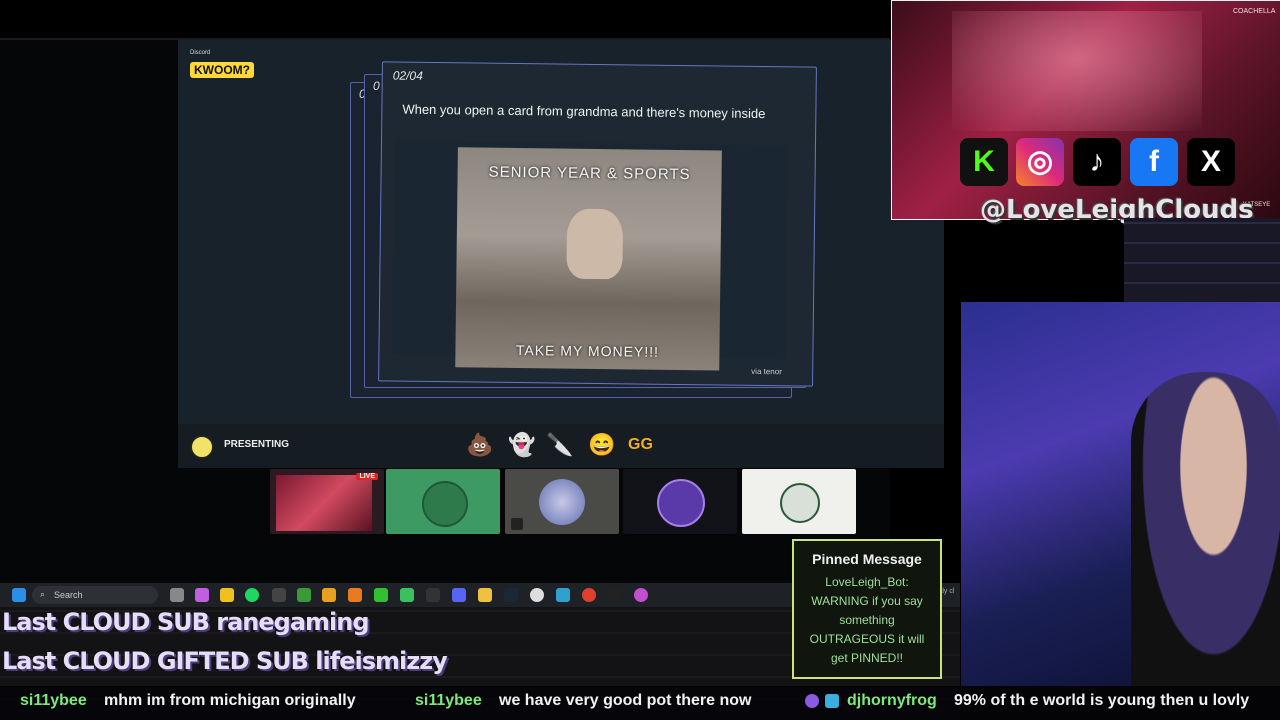  I want to click on xbox-icon, so click(279, 595).